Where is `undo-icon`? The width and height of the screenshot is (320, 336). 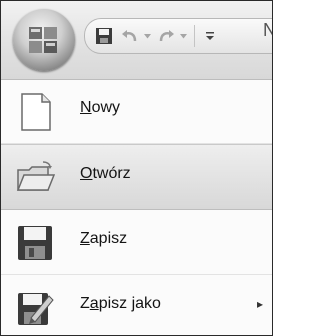
undo-icon is located at coordinates (129, 36).